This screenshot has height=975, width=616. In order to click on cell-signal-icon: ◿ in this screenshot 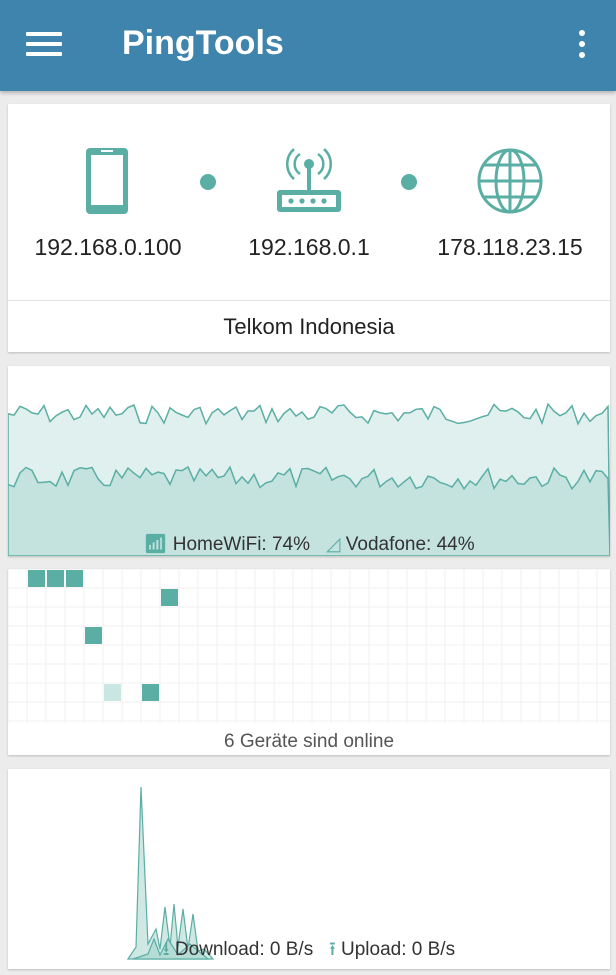, I will do `click(333, 544)`.